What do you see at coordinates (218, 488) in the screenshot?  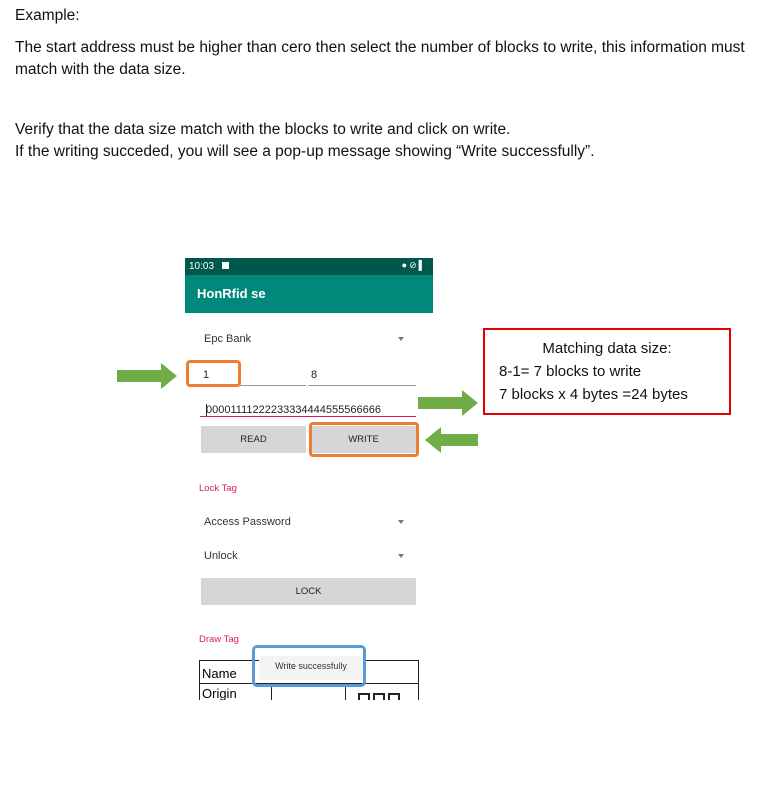 I see `lock-tag-label: Lock Tag` at bounding box center [218, 488].